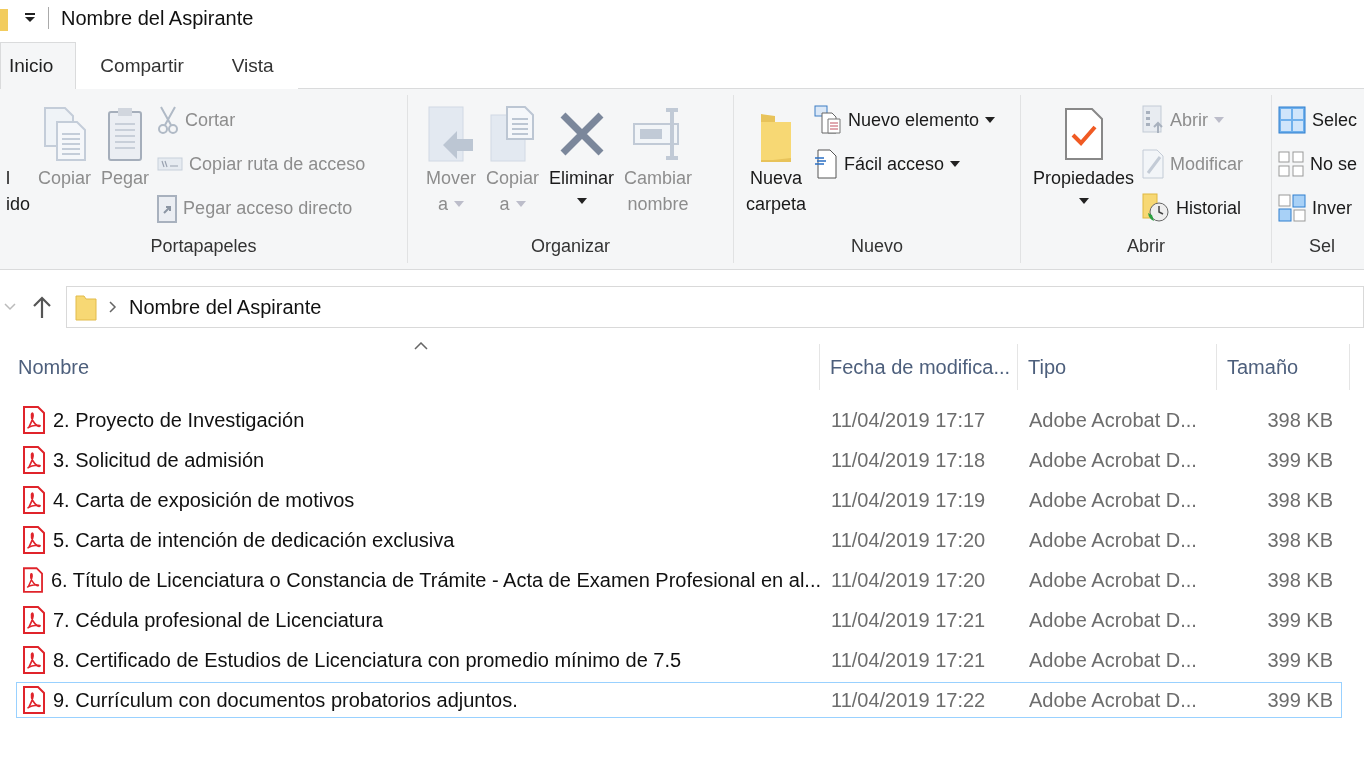 Image resolution: width=1364 pixels, height=763 pixels. What do you see at coordinates (285, 700) in the screenshot?
I see `file-name: 9. Currículum con documentos probatorios adjuntos.` at bounding box center [285, 700].